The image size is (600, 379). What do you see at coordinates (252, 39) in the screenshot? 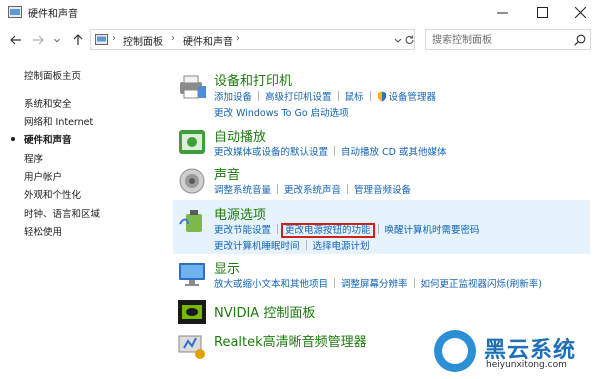
I see `address-bar: › 控制面板 › 硬件和声音 ›` at bounding box center [252, 39].